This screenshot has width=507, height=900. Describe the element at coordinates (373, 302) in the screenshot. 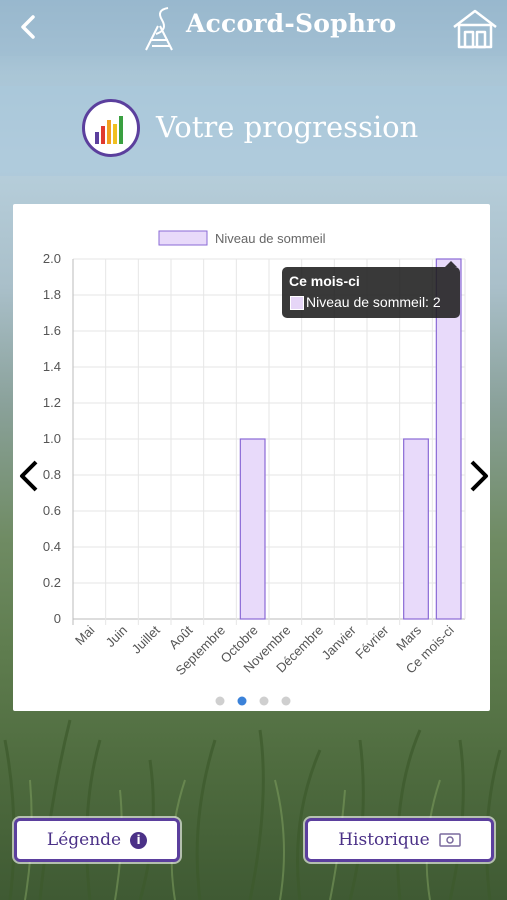

I see `tooltip-text: Niveau de sommeil: 2` at that location.